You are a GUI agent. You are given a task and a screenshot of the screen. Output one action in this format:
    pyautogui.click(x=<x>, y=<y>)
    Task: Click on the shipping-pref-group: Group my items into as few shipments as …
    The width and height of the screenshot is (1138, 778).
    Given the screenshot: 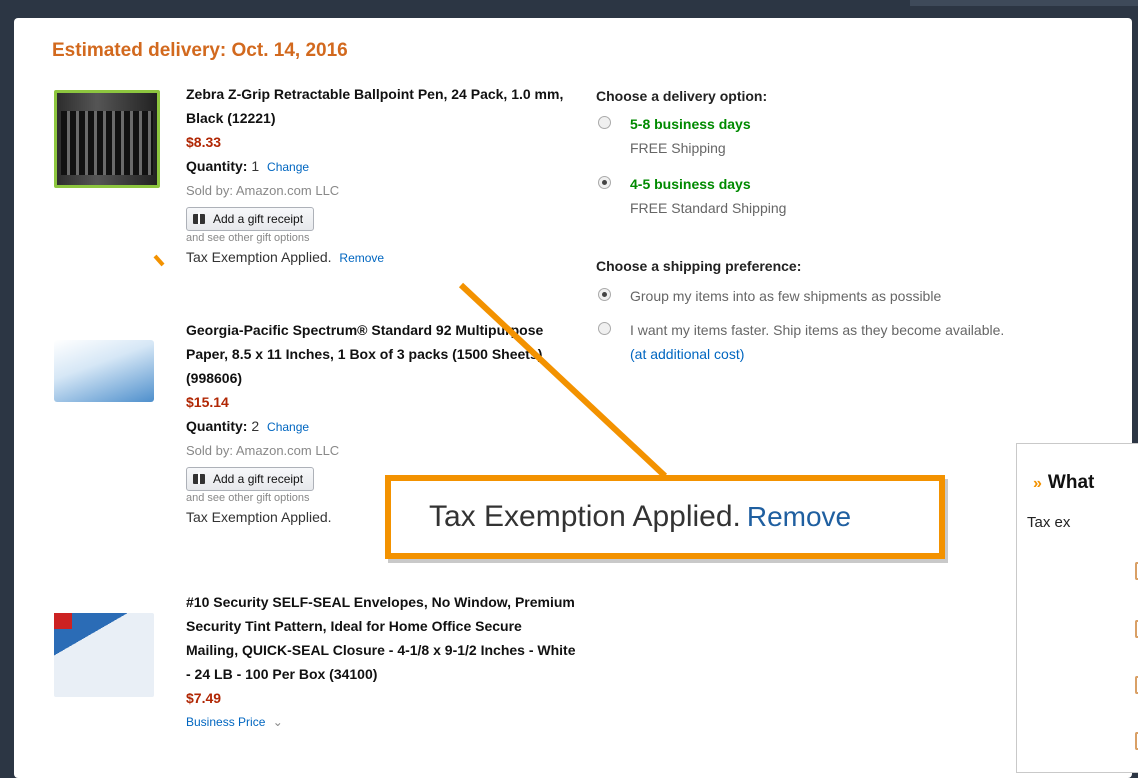 What is the action you would take?
    pyautogui.click(x=833, y=296)
    